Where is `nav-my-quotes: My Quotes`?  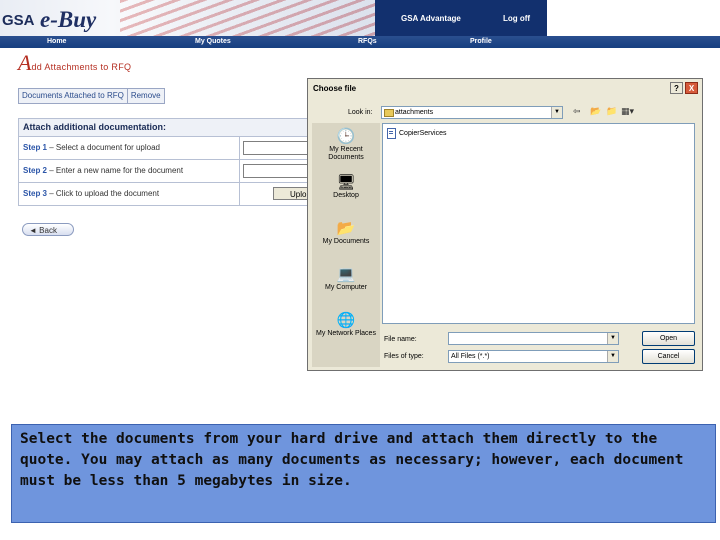 nav-my-quotes: My Quotes is located at coordinates (213, 41).